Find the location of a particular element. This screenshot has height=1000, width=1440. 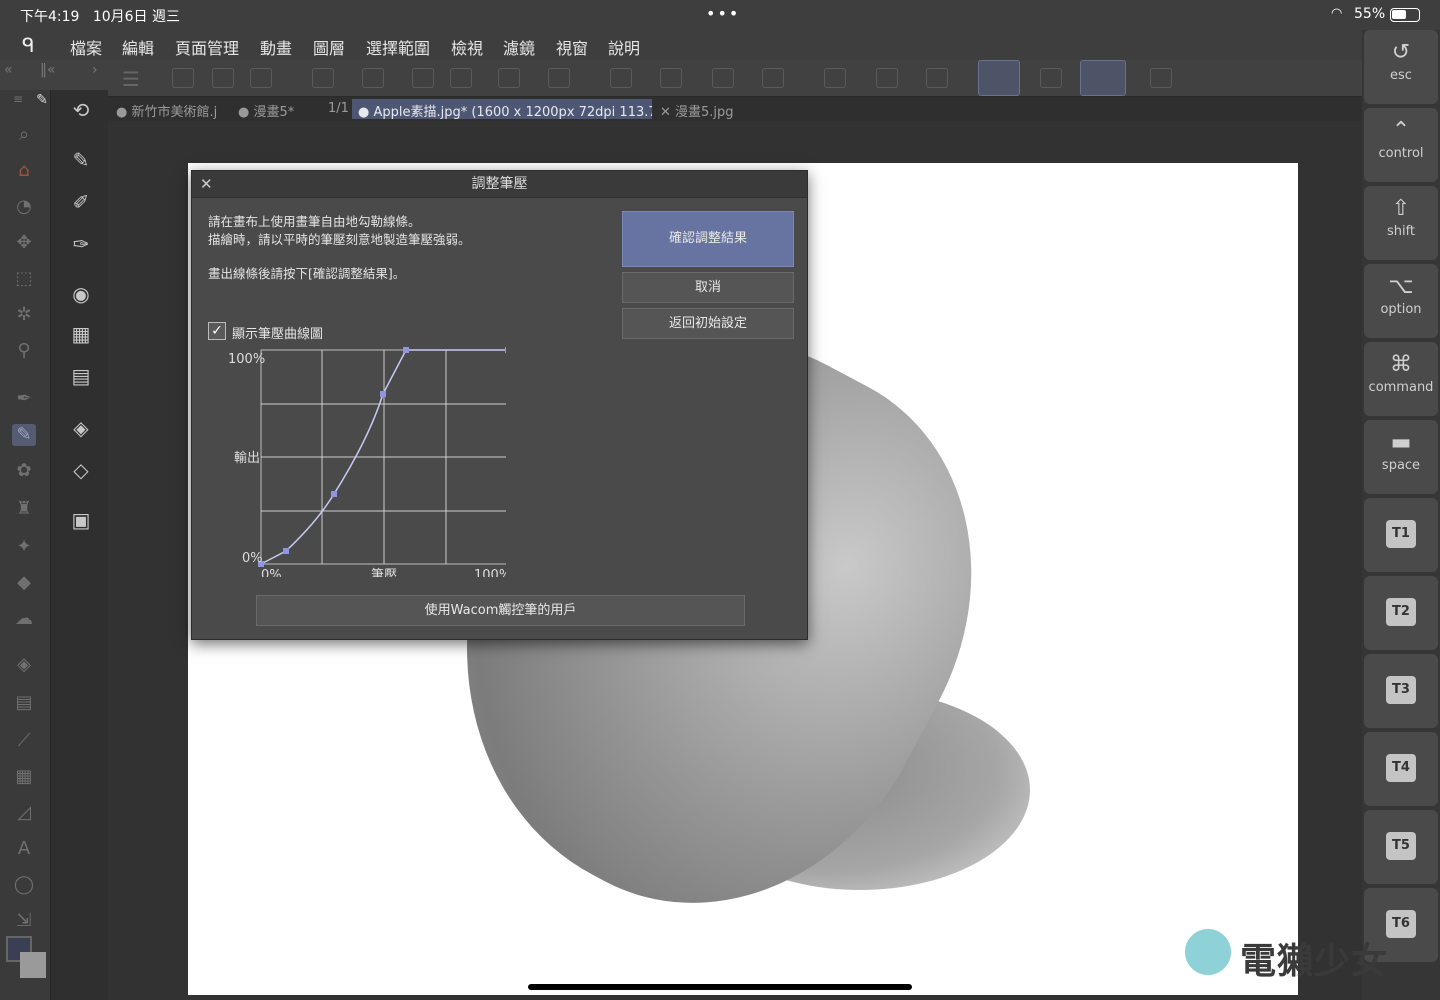

menu-selection: 選擇範圍 is located at coordinates (398, 47).